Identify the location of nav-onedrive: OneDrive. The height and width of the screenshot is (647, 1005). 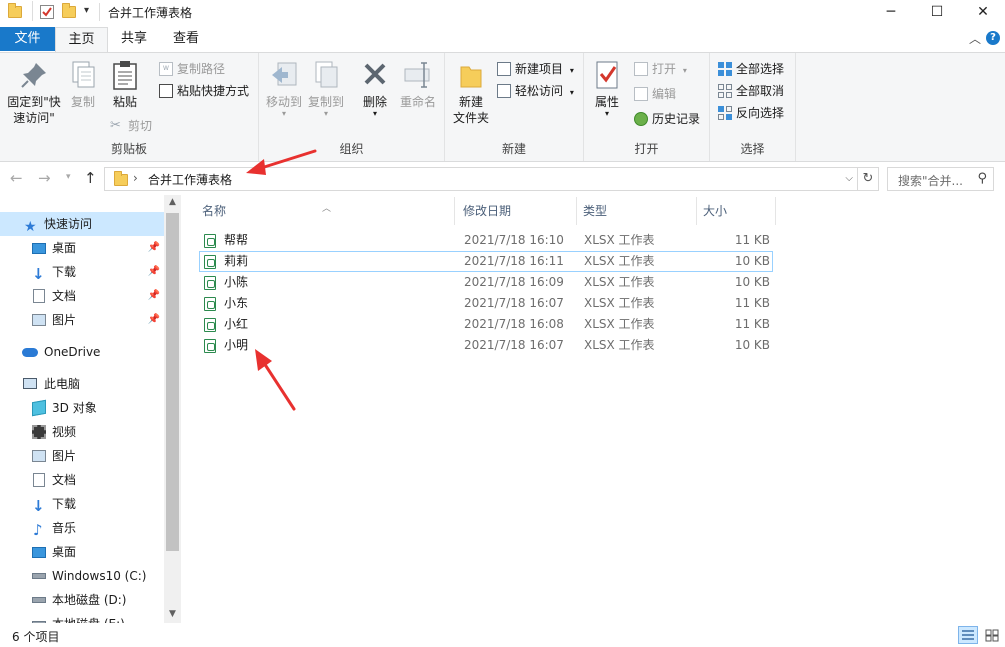
(82, 352).